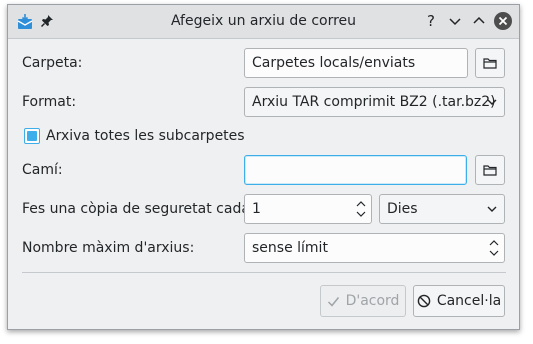 The image size is (533, 344). What do you see at coordinates (355, 170) in the screenshot?
I see `path-field` at bounding box center [355, 170].